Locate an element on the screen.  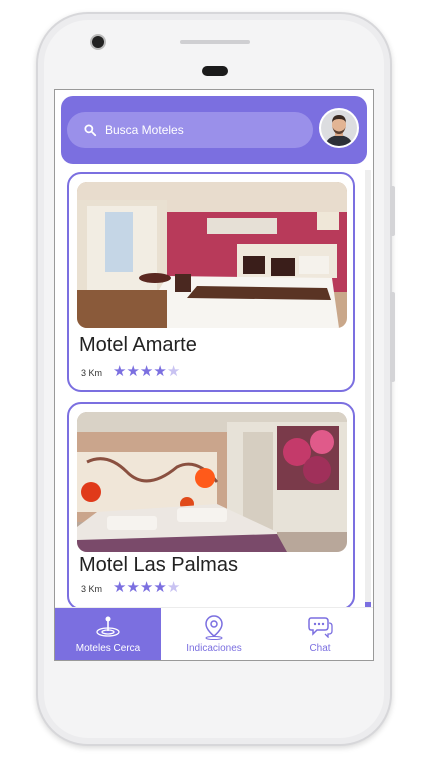
scrollbar-track is located at coordinates (368, 388).